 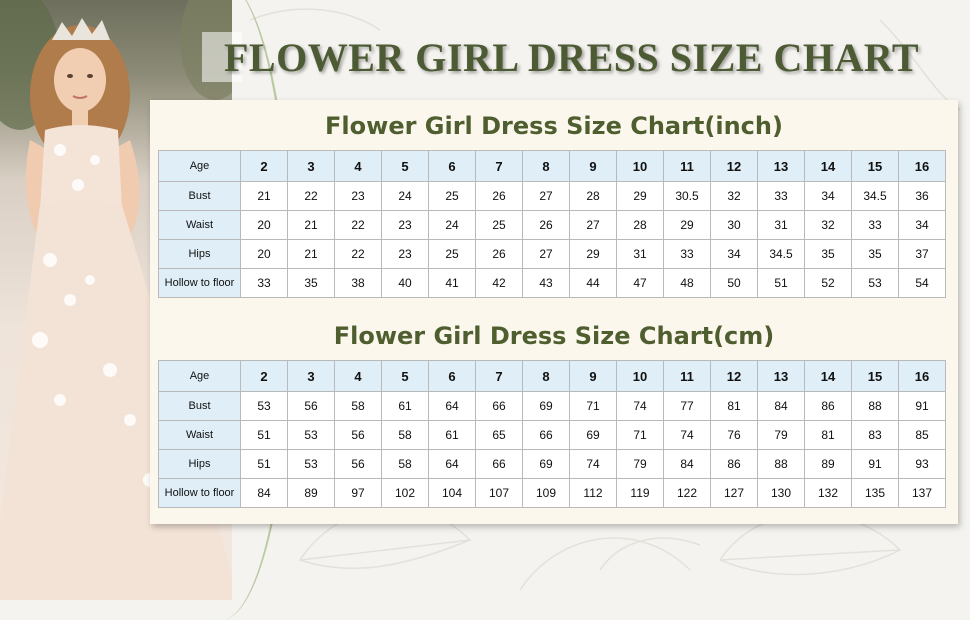 I want to click on measurement-cell: 112, so click(x=593, y=493).